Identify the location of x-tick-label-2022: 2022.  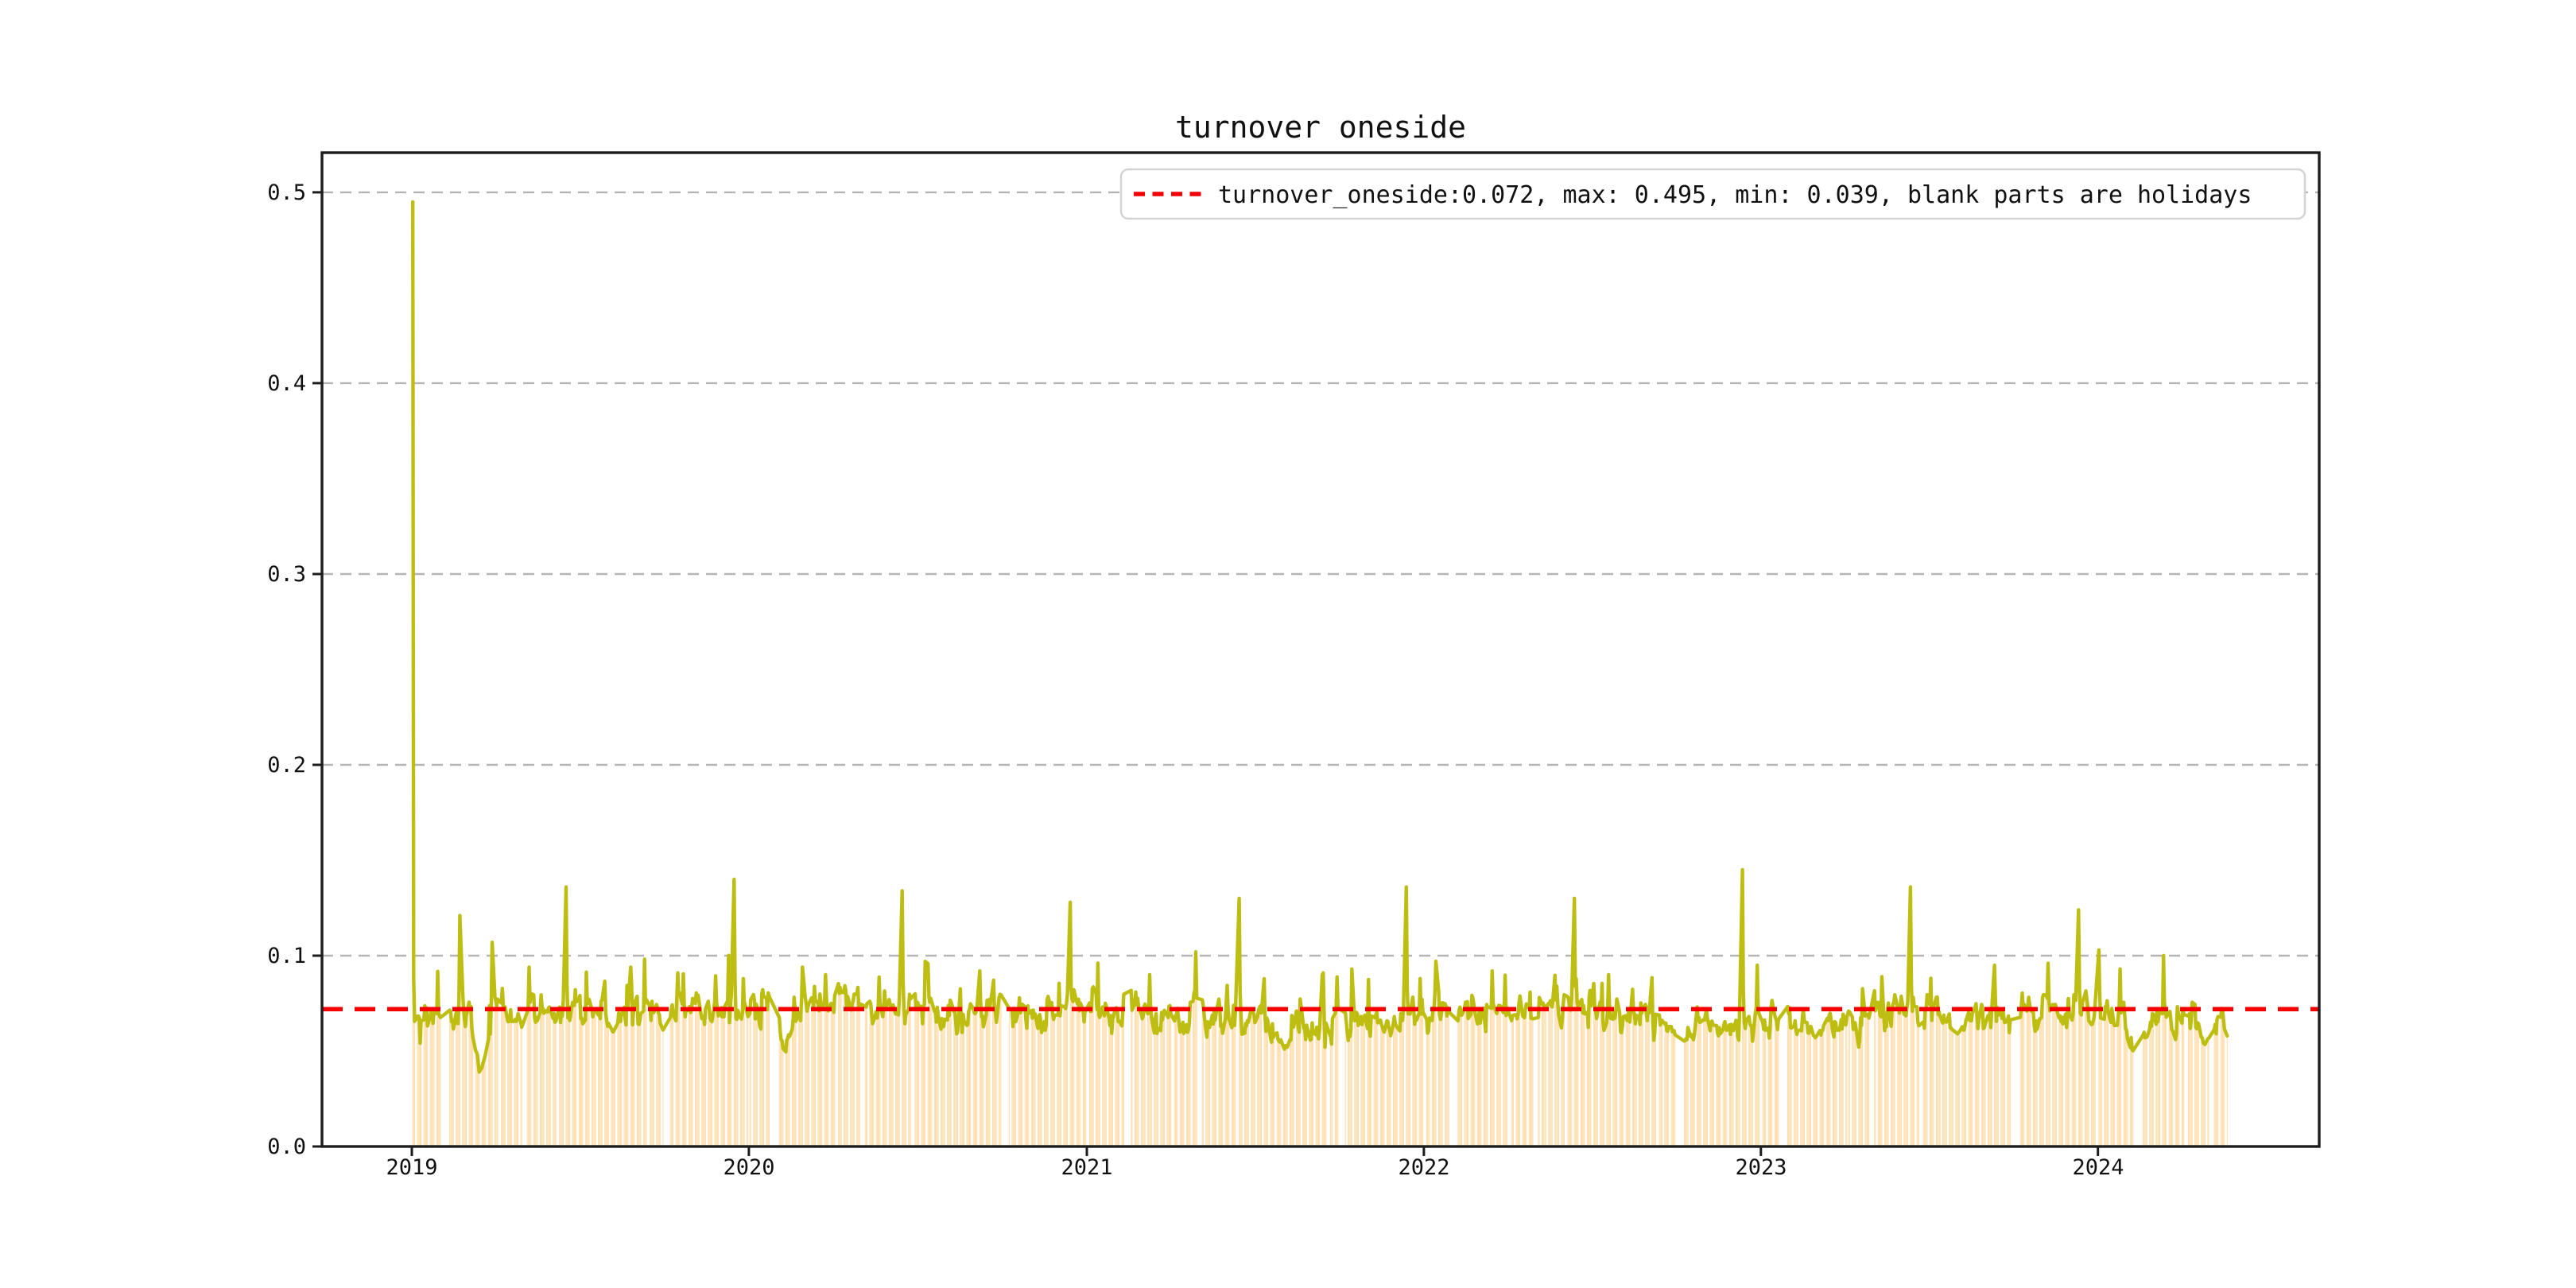
(1423, 1167).